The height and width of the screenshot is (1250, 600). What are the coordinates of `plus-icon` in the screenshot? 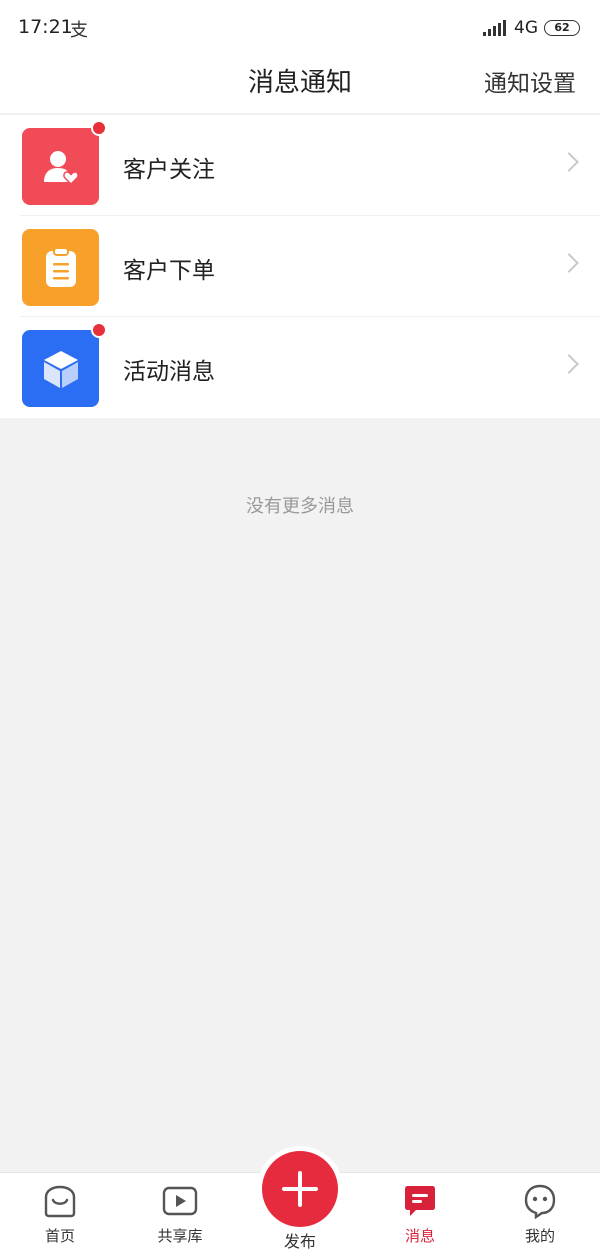 It's located at (300, 1189).